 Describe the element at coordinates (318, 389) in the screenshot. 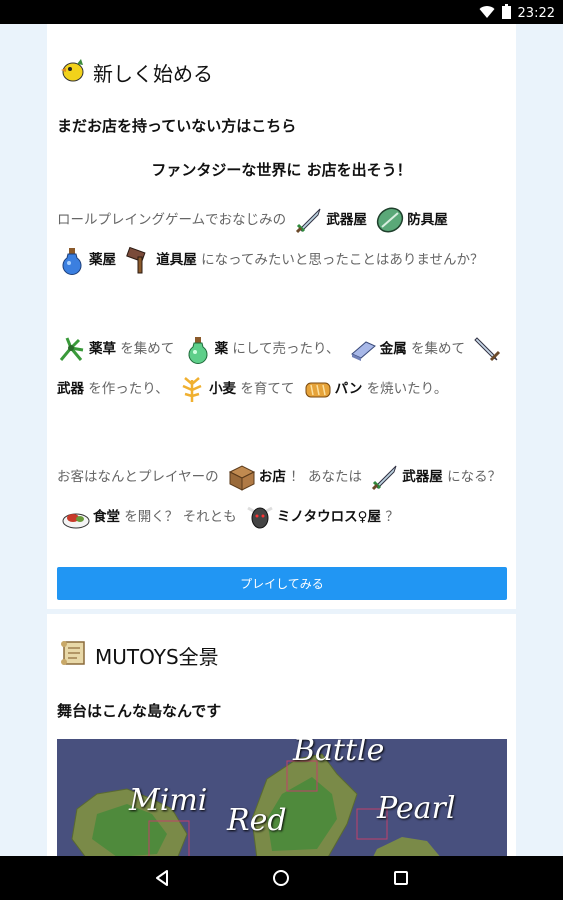

I see `bread-icon` at that location.